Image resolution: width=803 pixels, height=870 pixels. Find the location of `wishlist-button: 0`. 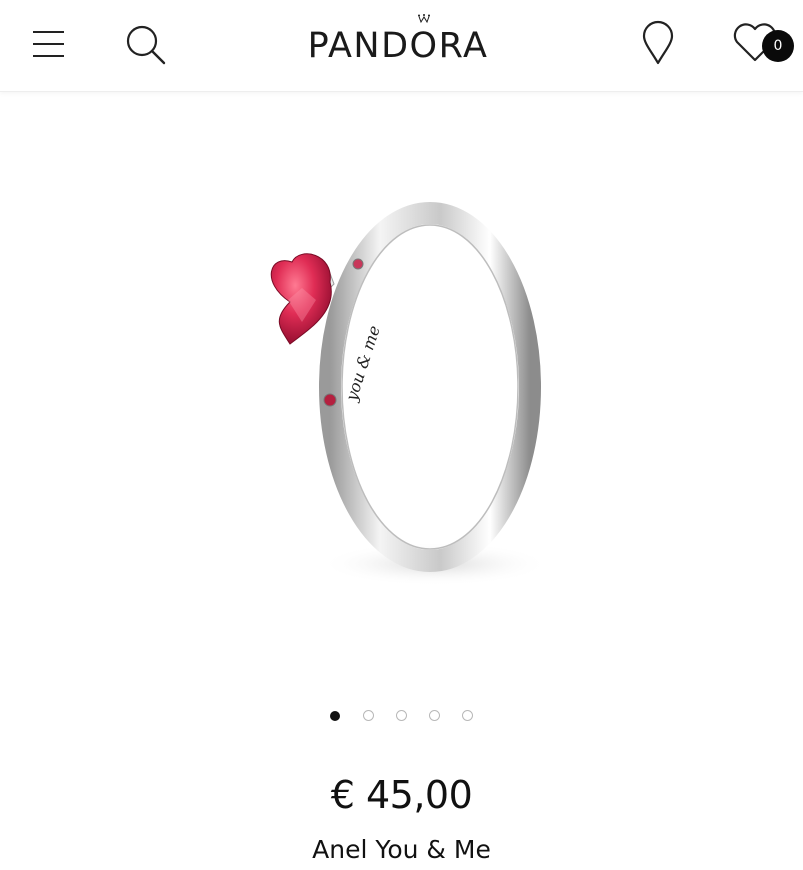

wishlist-button: 0 is located at coordinates (764, 43).